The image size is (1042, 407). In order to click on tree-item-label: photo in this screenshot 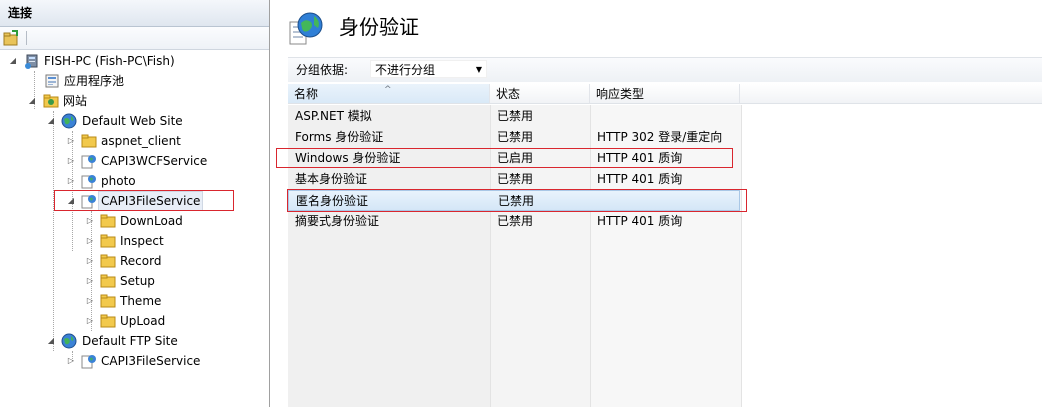, I will do `click(118, 181)`.